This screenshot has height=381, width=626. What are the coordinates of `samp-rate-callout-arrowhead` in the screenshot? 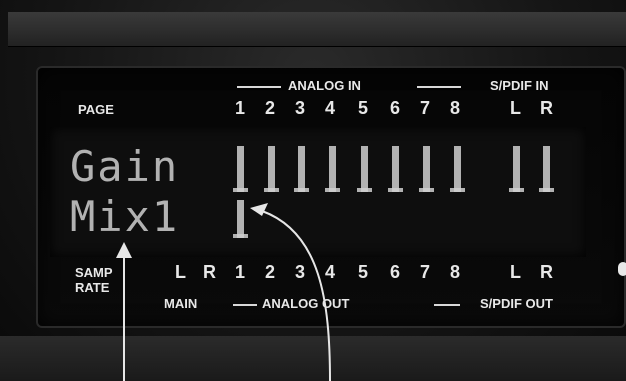 It's located at (124, 250).